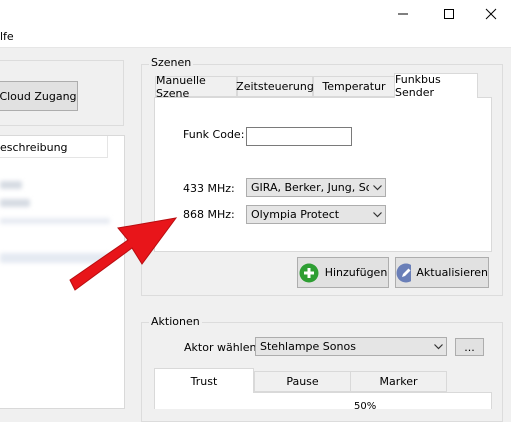 This screenshot has height=422, width=511. I want to click on tab-radio-bus-sender: Funkbus Sender, so click(436, 85).